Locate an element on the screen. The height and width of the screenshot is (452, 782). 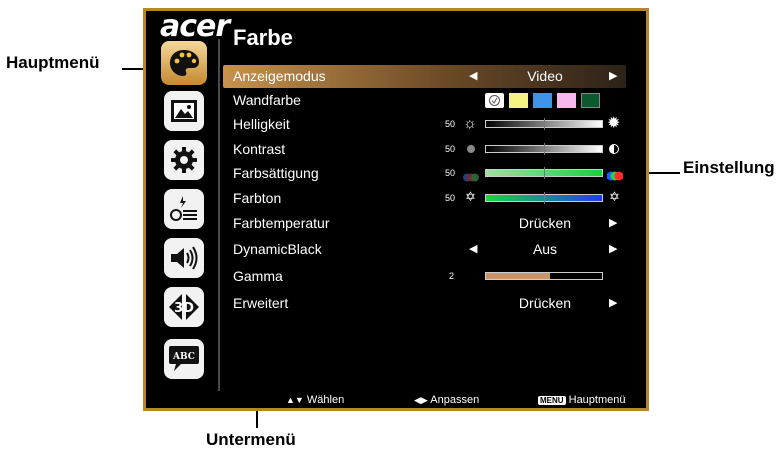
saturation-bar is located at coordinates (544, 173).